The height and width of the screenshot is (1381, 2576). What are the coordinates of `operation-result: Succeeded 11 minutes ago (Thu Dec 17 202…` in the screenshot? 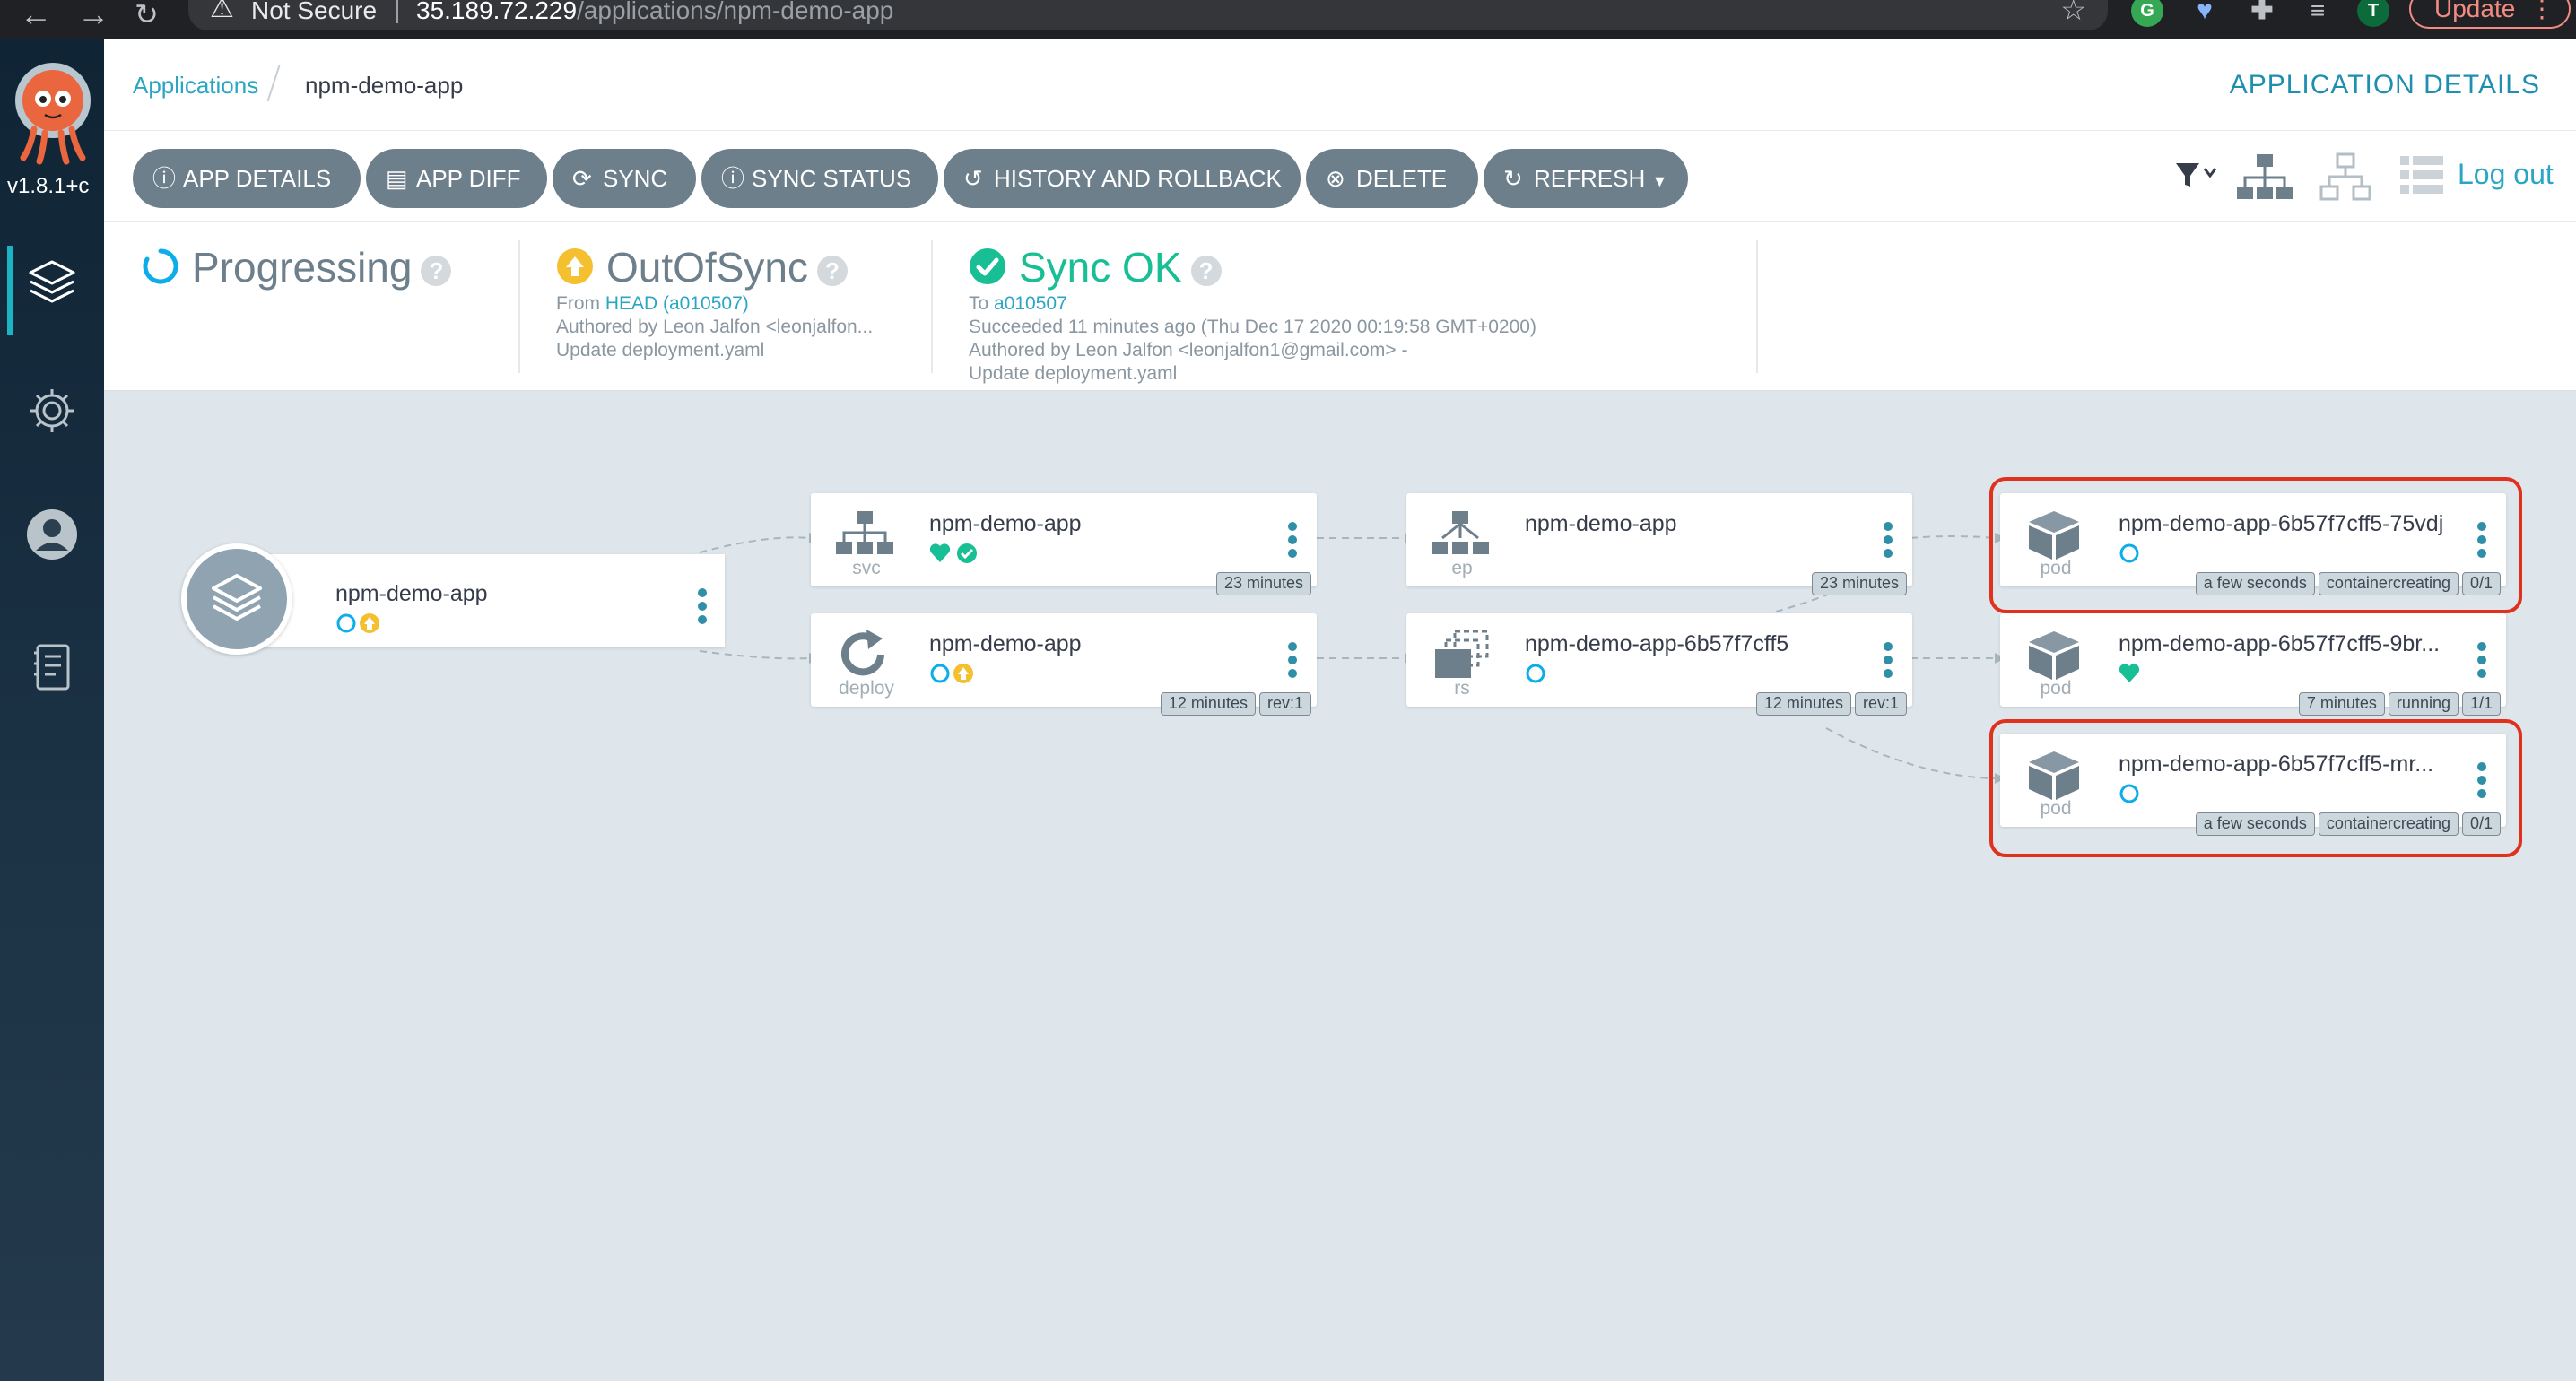 It's located at (1252, 327).